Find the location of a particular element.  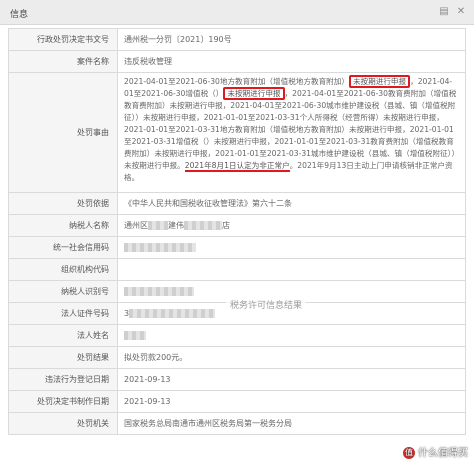

window-title: 信息 is located at coordinates (19, 15).